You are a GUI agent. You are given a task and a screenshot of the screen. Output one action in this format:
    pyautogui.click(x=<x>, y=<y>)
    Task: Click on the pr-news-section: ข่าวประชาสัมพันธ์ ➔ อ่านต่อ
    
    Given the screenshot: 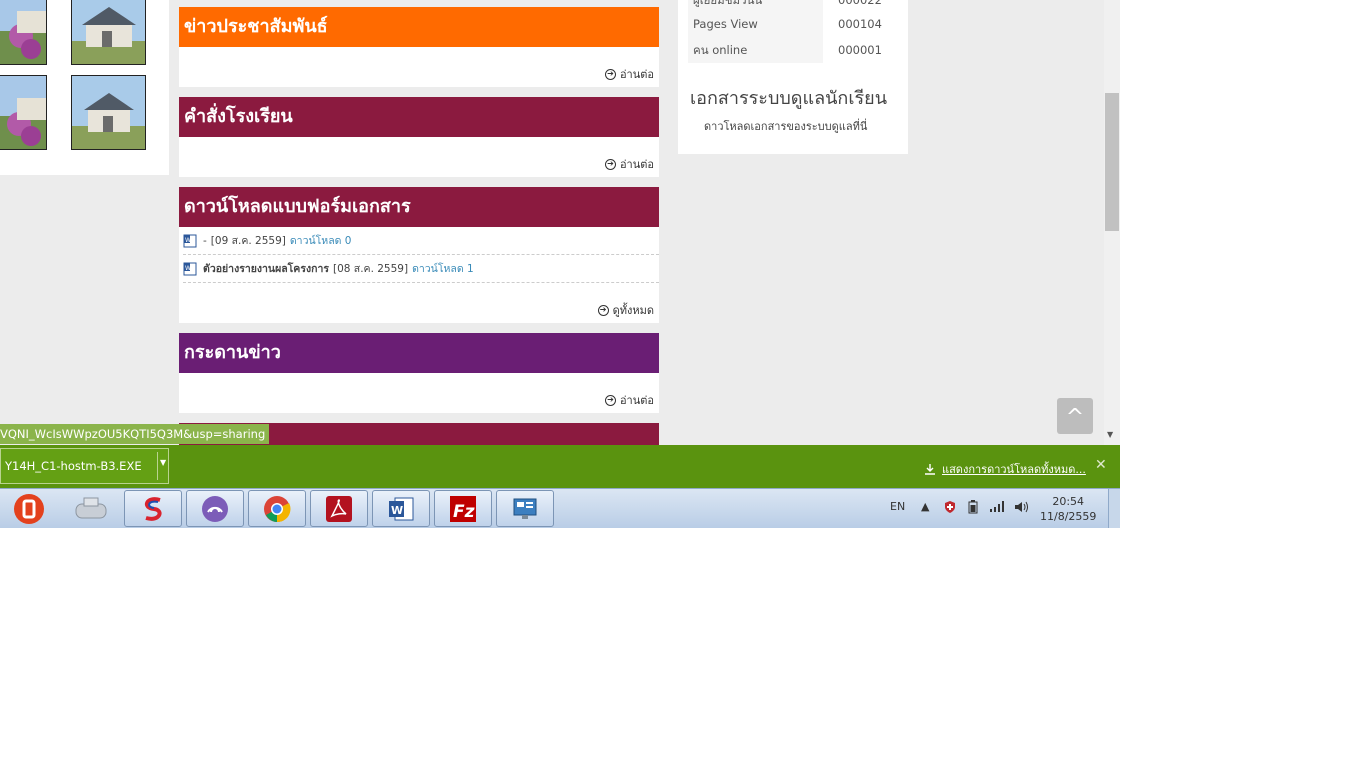 What is the action you would take?
    pyautogui.click(x=419, y=47)
    